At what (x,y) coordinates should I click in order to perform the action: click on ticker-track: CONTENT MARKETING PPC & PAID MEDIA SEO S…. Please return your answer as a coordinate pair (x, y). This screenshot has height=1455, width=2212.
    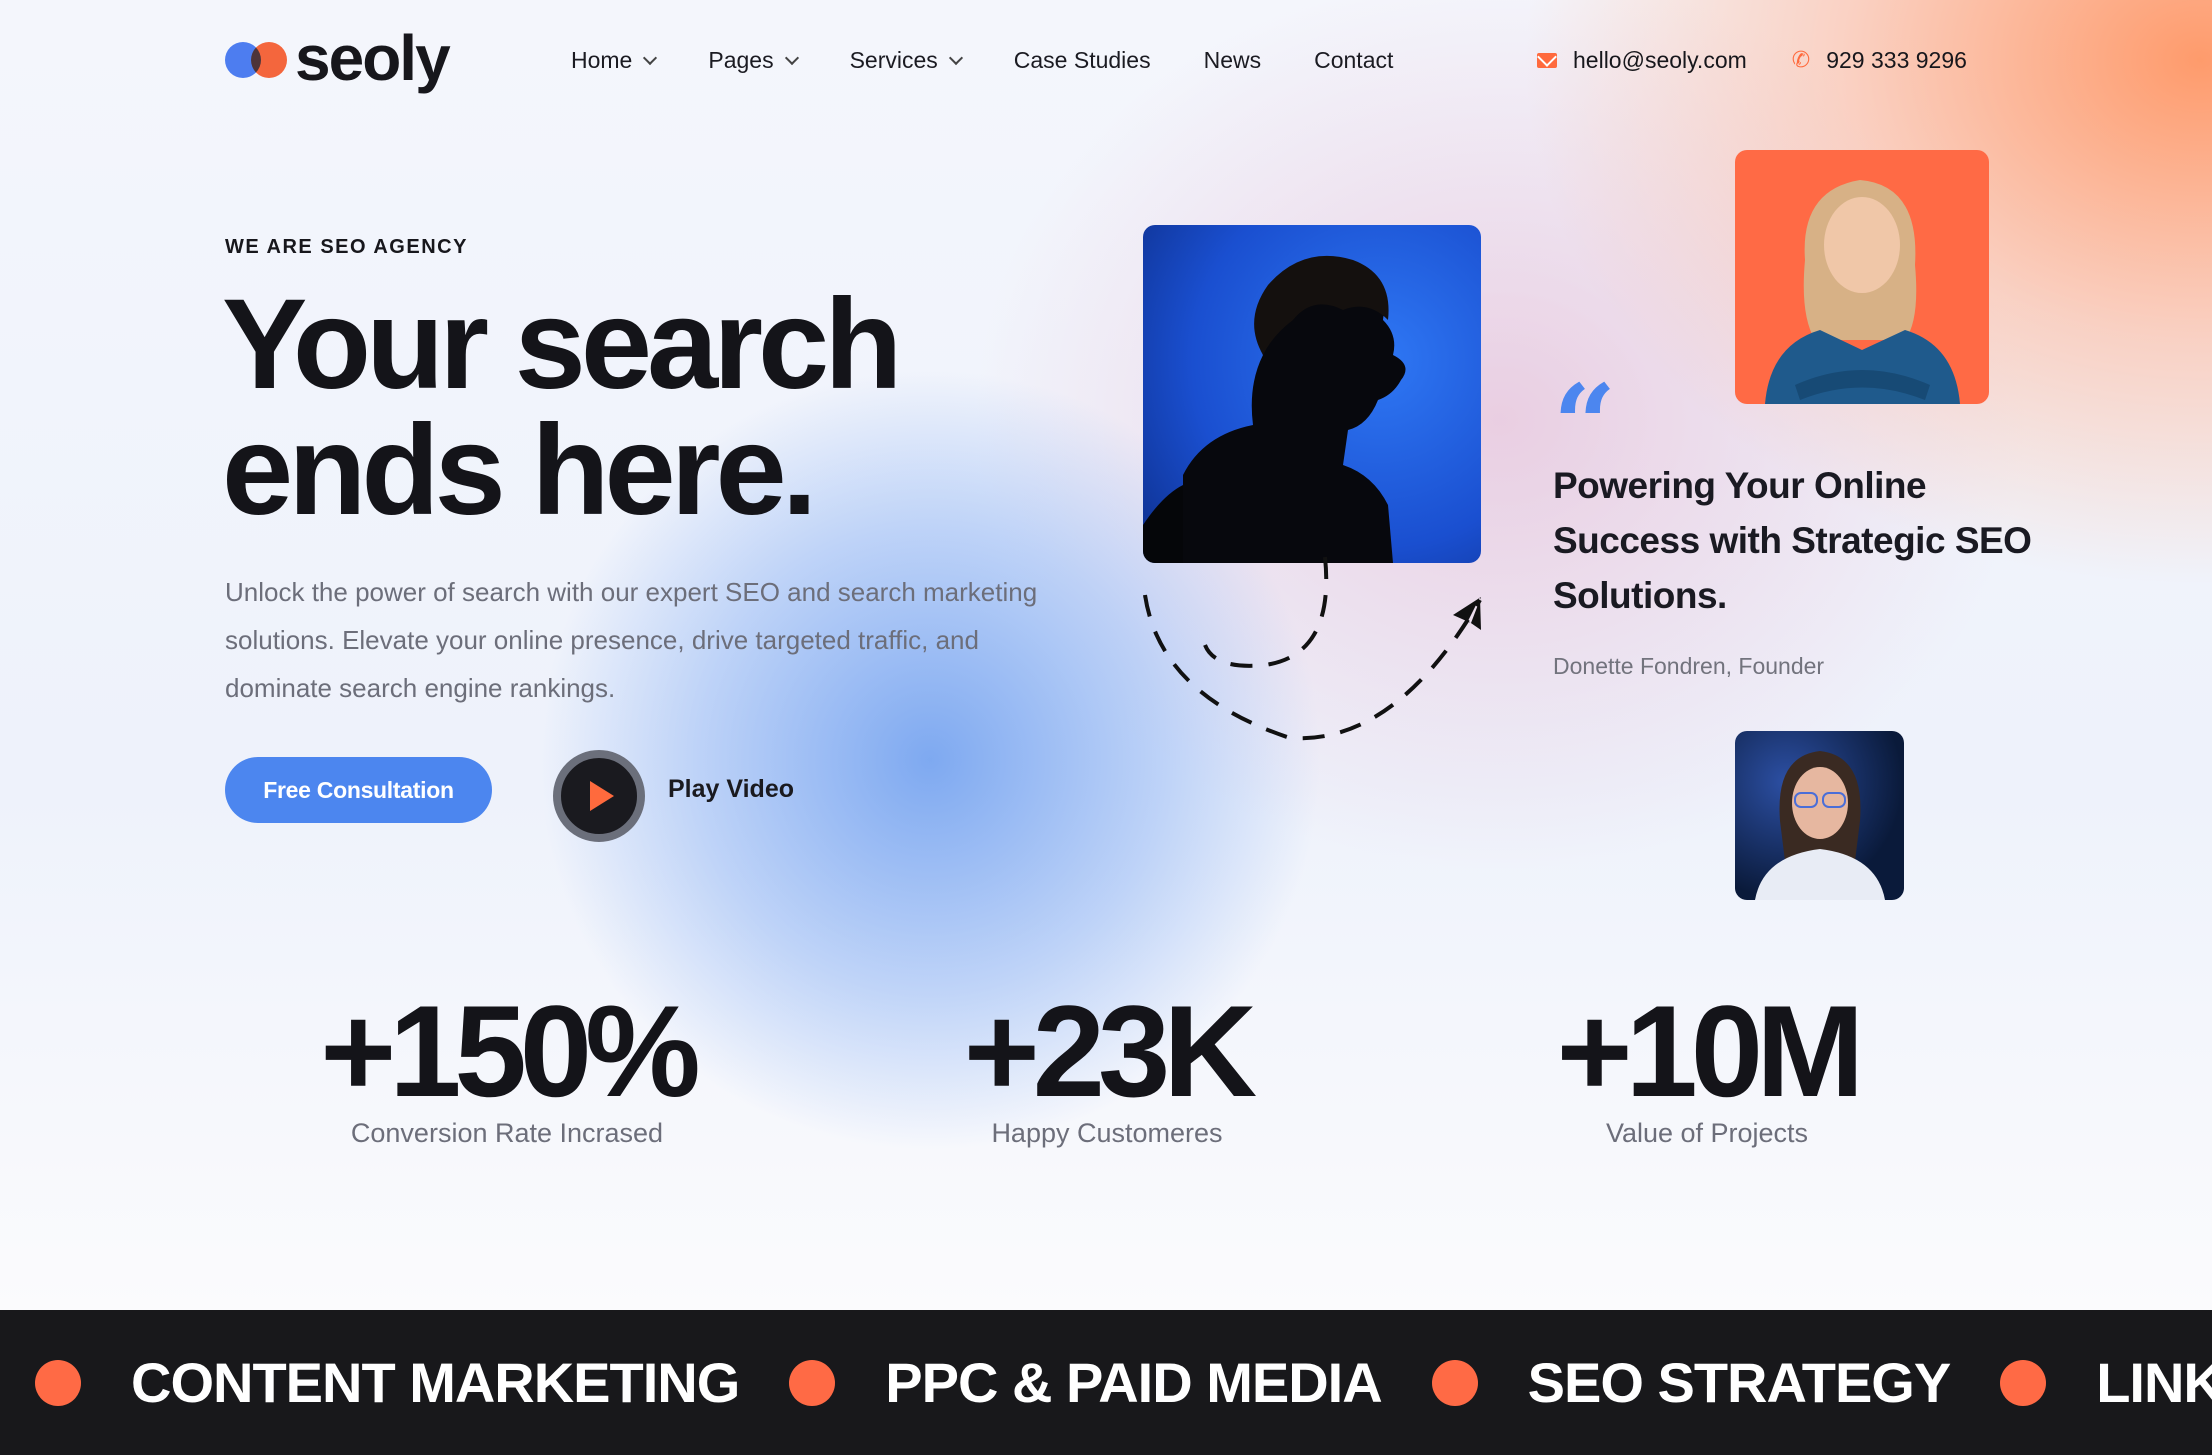
    Looking at the image, I should click on (1123, 1382).